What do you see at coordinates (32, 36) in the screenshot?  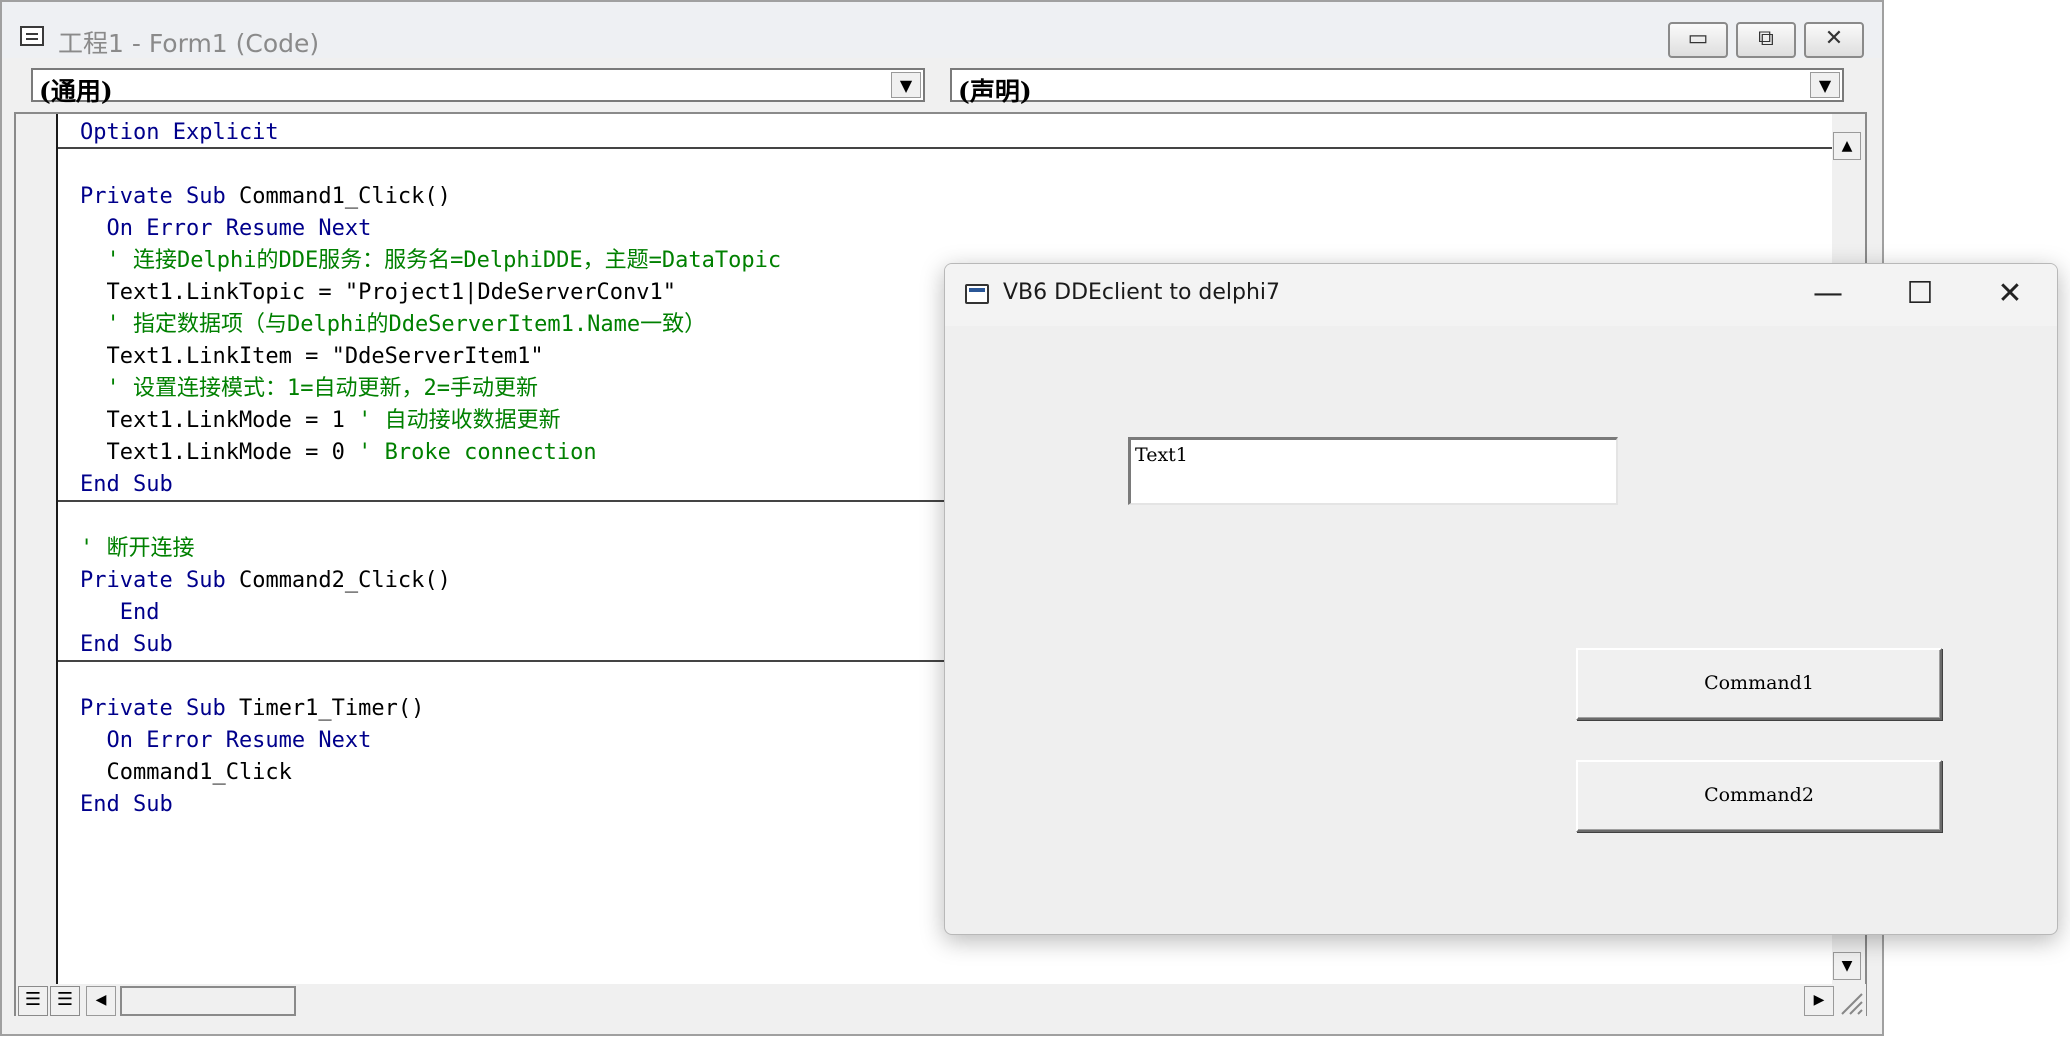 I see `code-module-icon` at bounding box center [32, 36].